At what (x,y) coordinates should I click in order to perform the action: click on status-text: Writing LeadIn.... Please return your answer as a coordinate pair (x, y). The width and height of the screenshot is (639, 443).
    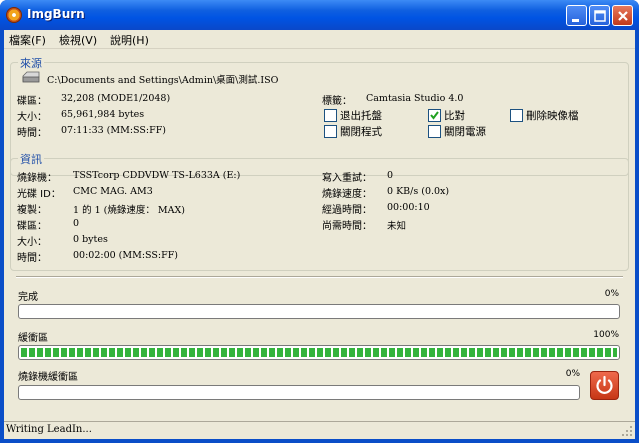
    Looking at the image, I should click on (49, 429).